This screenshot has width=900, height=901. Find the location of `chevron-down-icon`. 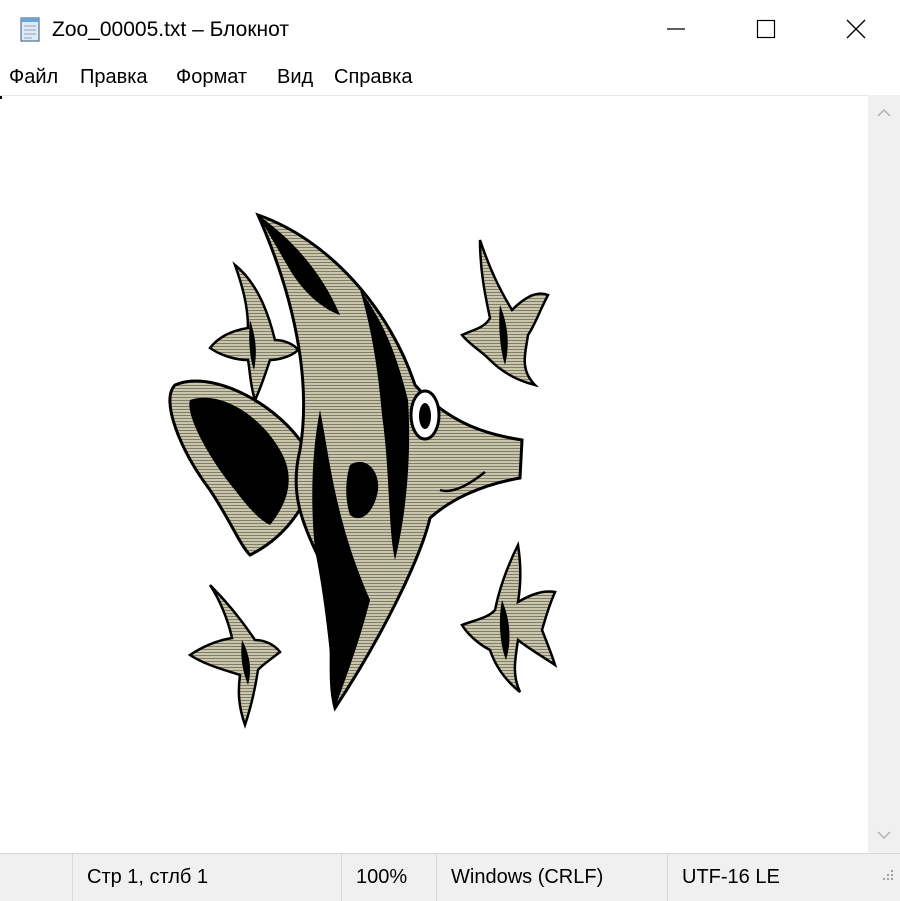

chevron-down-icon is located at coordinates (884, 835).